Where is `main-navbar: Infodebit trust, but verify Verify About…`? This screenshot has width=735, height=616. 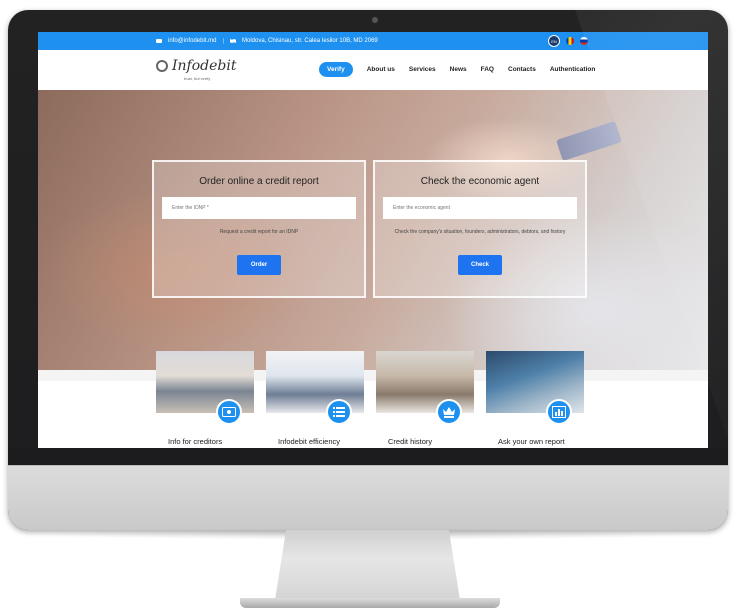 main-navbar: Infodebit trust, but verify Verify About… is located at coordinates (373, 70).